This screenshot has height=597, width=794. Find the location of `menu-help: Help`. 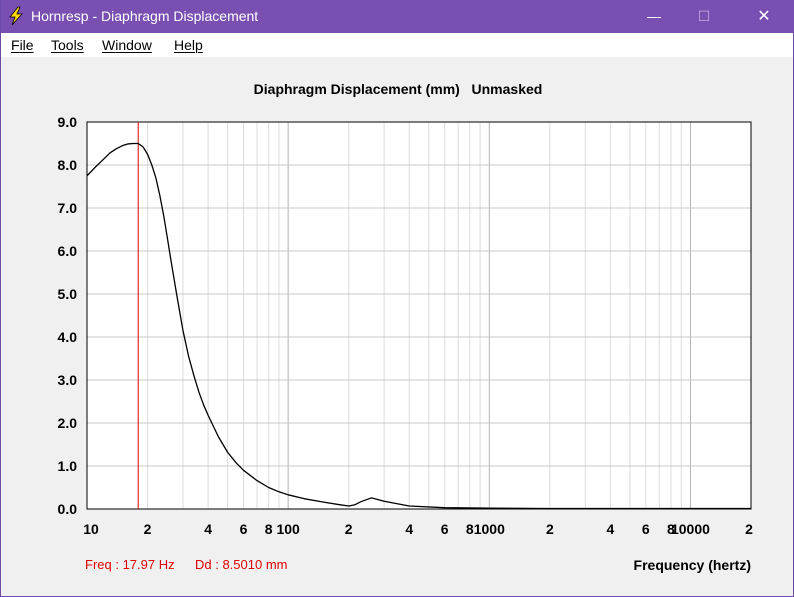

menu-help: Help is located at coordinates (188, 45).